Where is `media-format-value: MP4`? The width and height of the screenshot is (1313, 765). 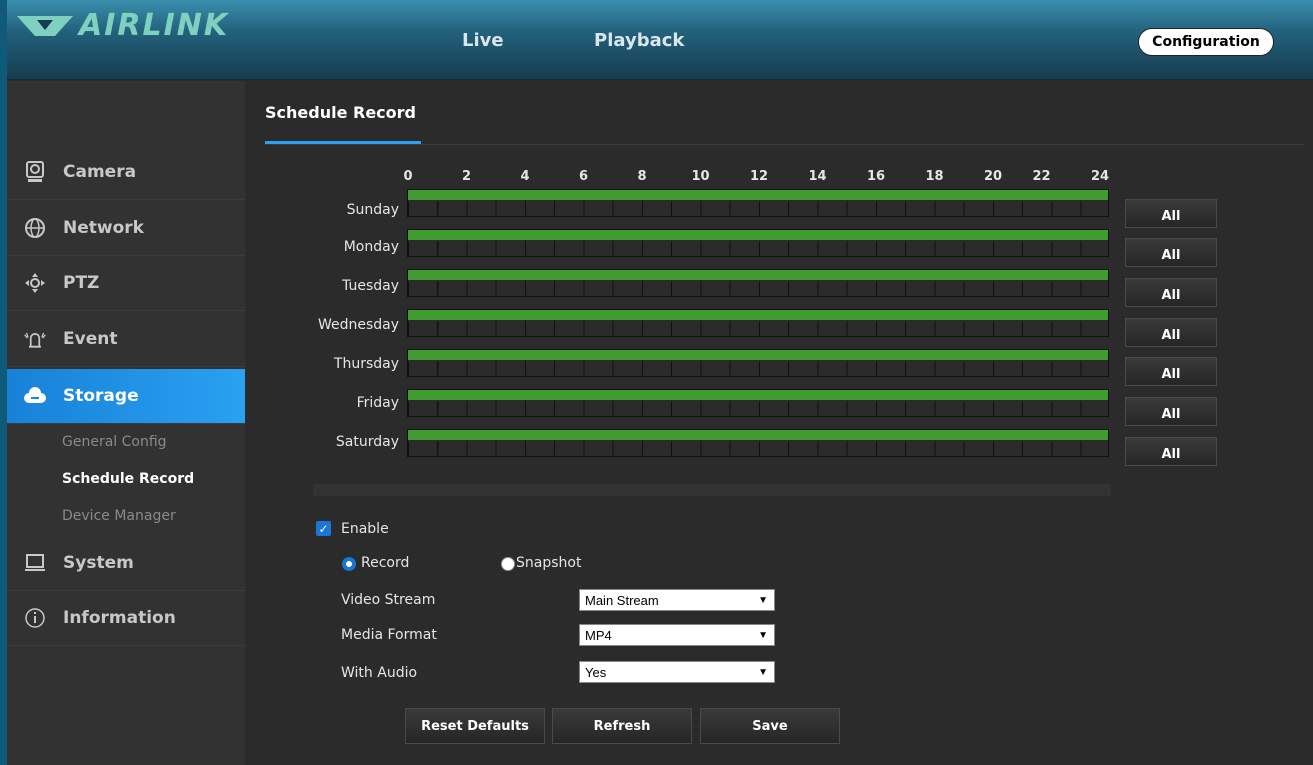 media-format-value: MP4 is located at coordinates (598, 635).